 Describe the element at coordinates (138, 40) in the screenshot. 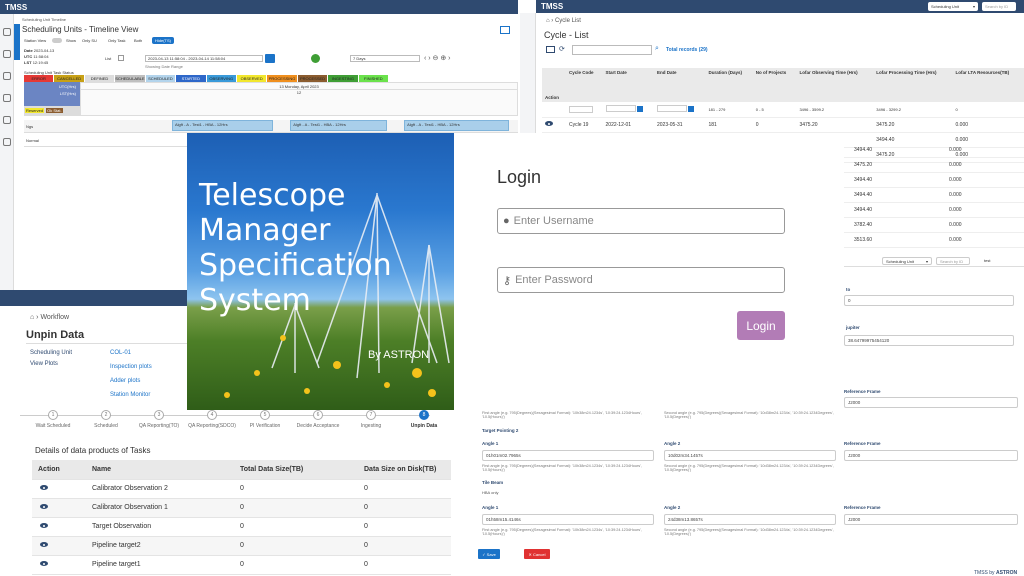

I see `both-radio: Both` at that location.